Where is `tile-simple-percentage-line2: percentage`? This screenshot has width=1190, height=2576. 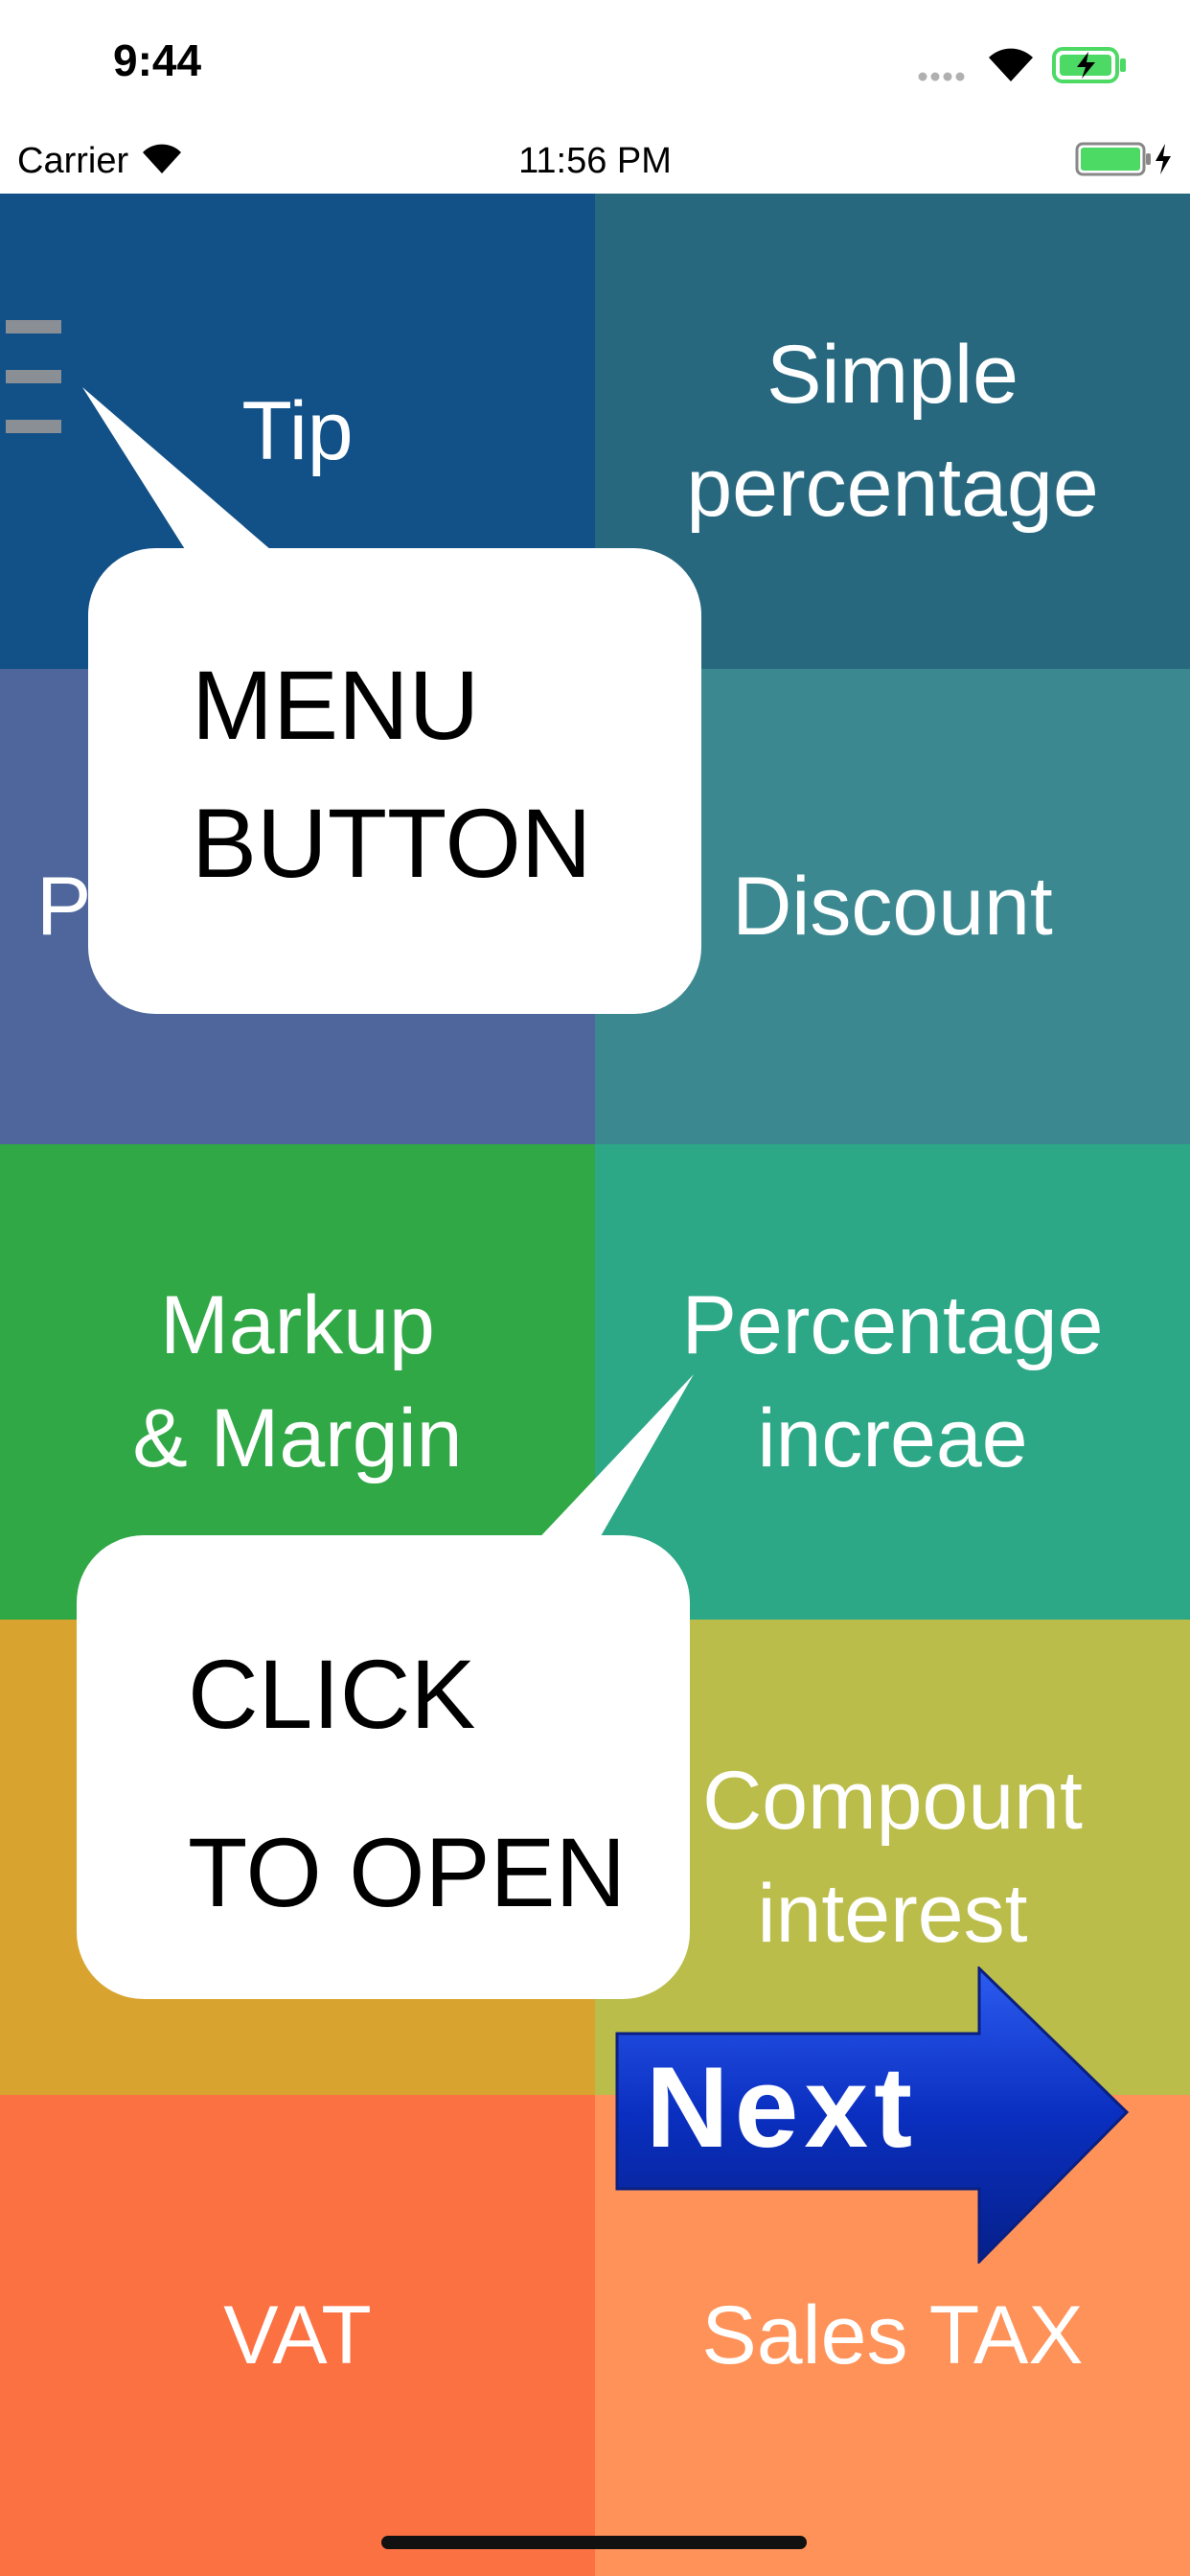
tile-simple-percentage-line2: percentage is located at coordinates (893, 488).